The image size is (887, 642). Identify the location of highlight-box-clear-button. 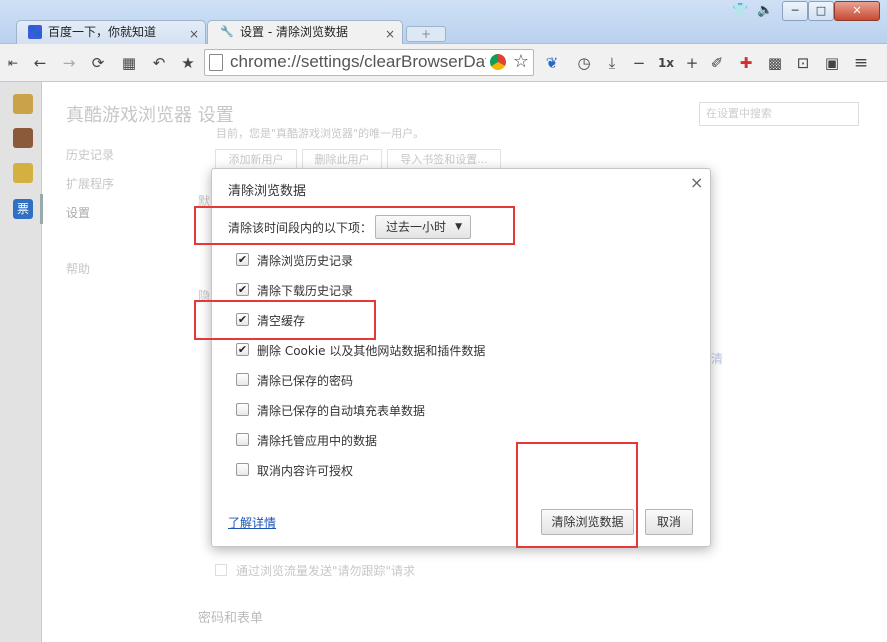
(577, 495).